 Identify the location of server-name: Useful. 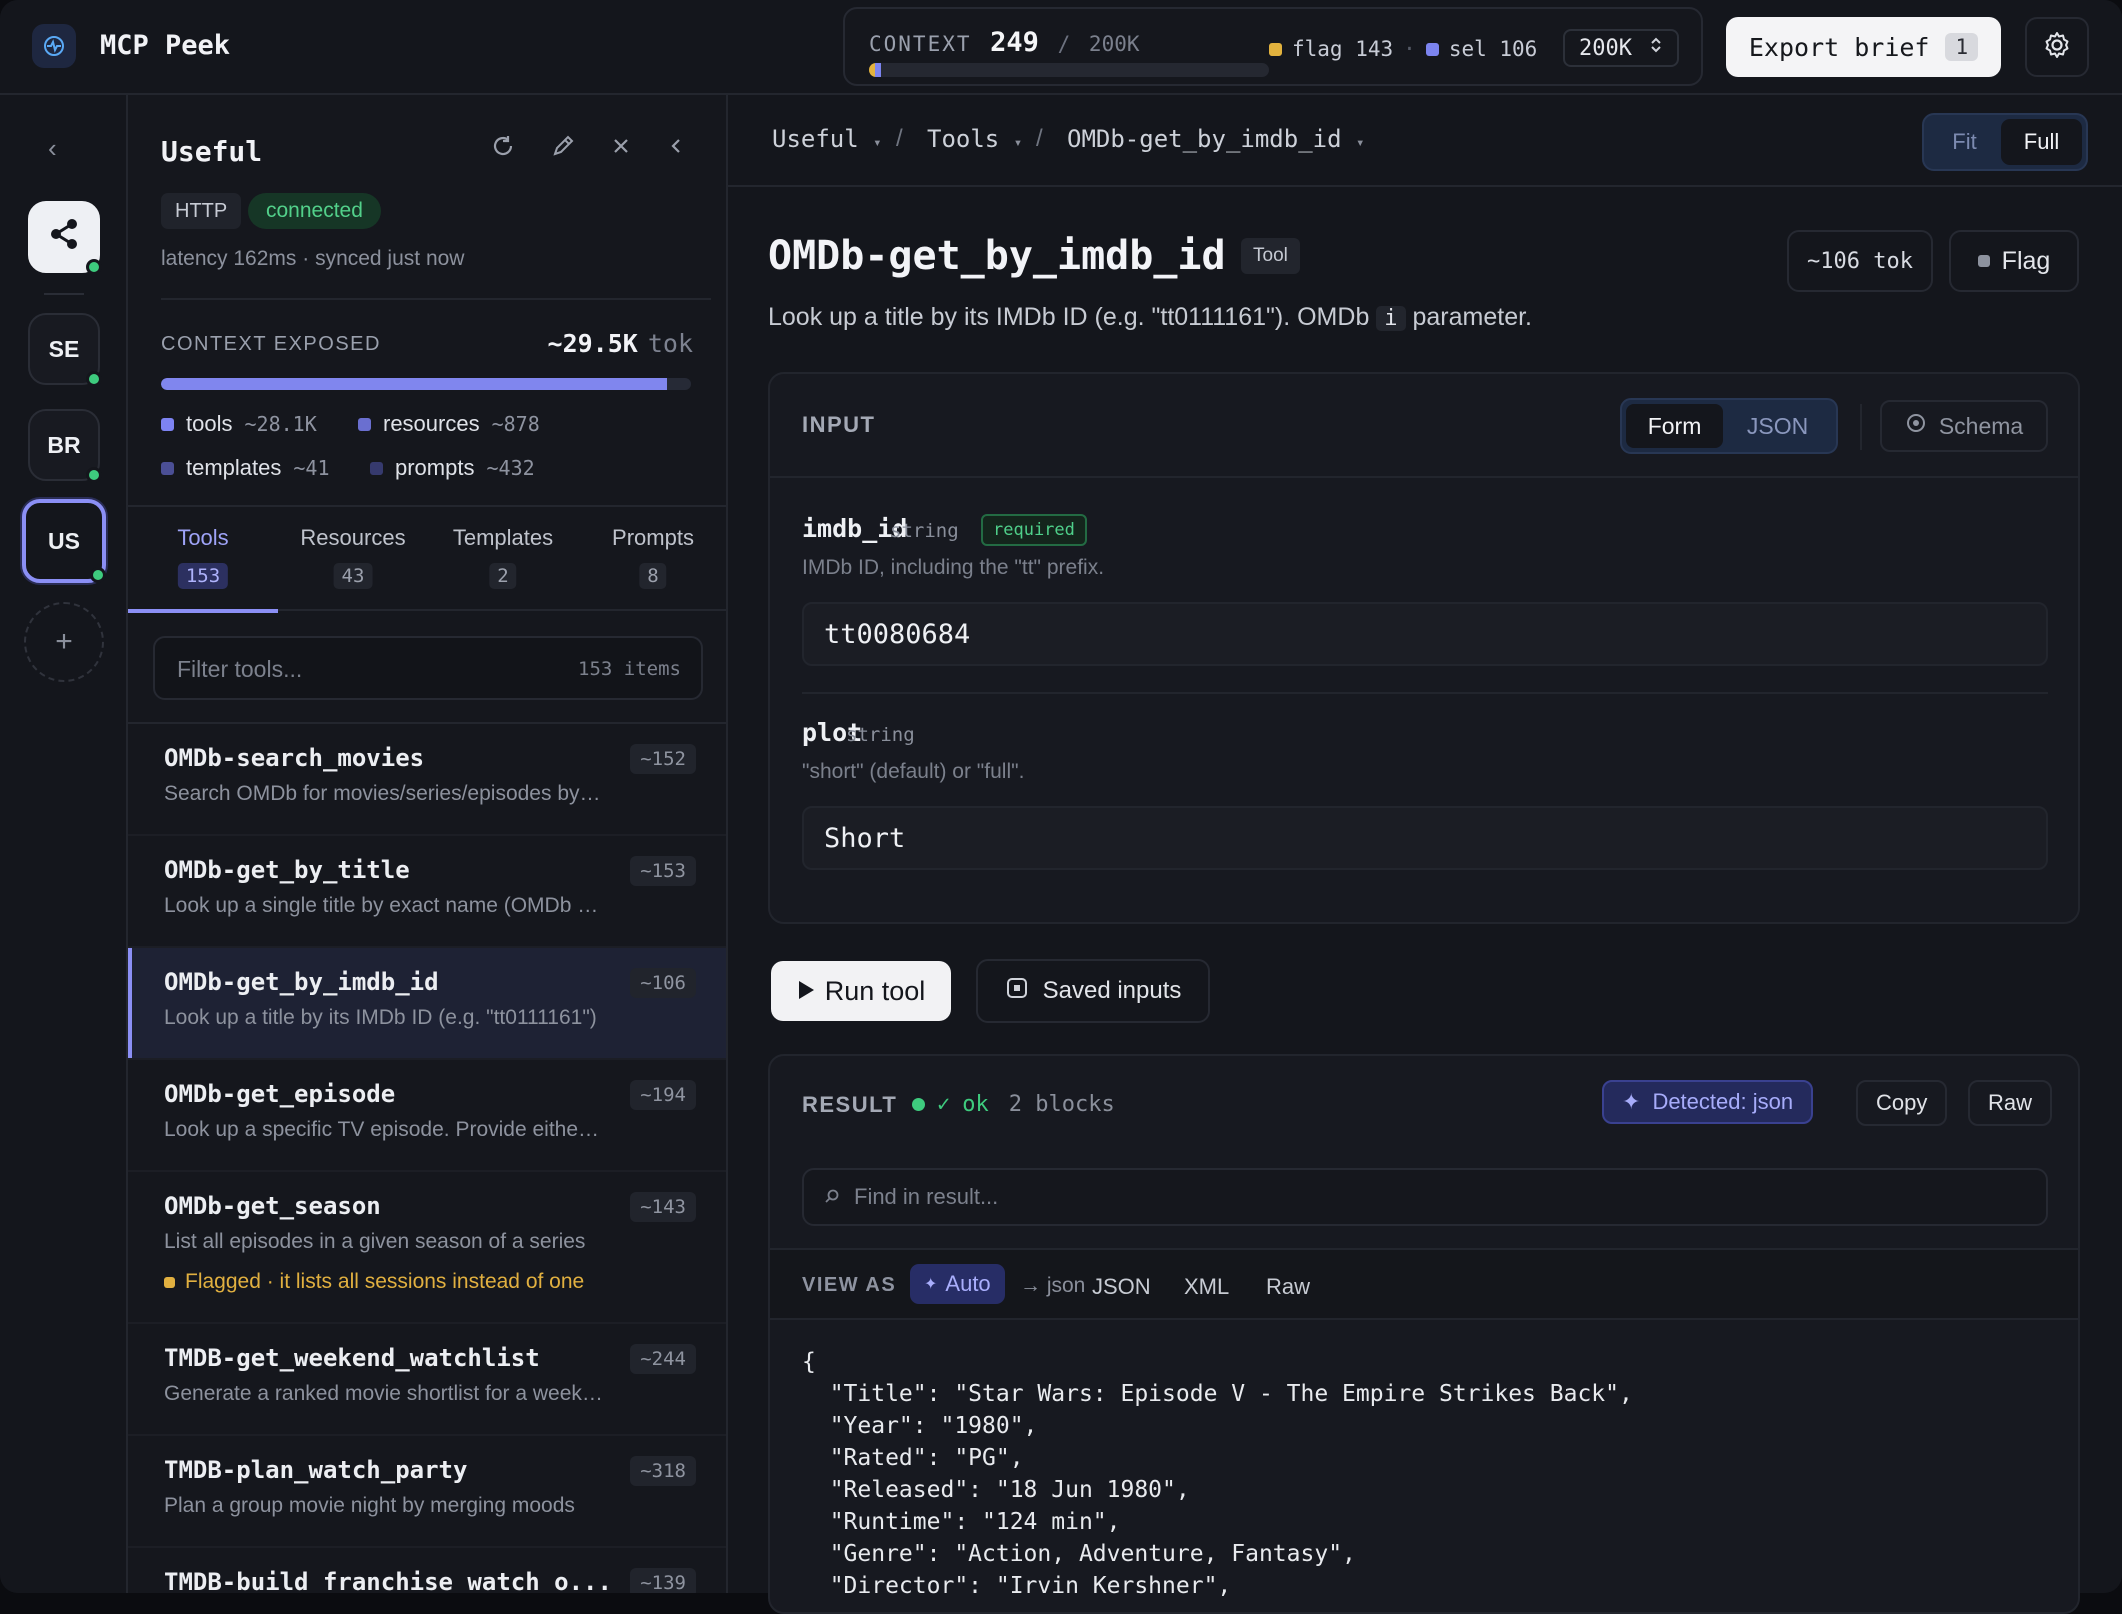
(212, 151).